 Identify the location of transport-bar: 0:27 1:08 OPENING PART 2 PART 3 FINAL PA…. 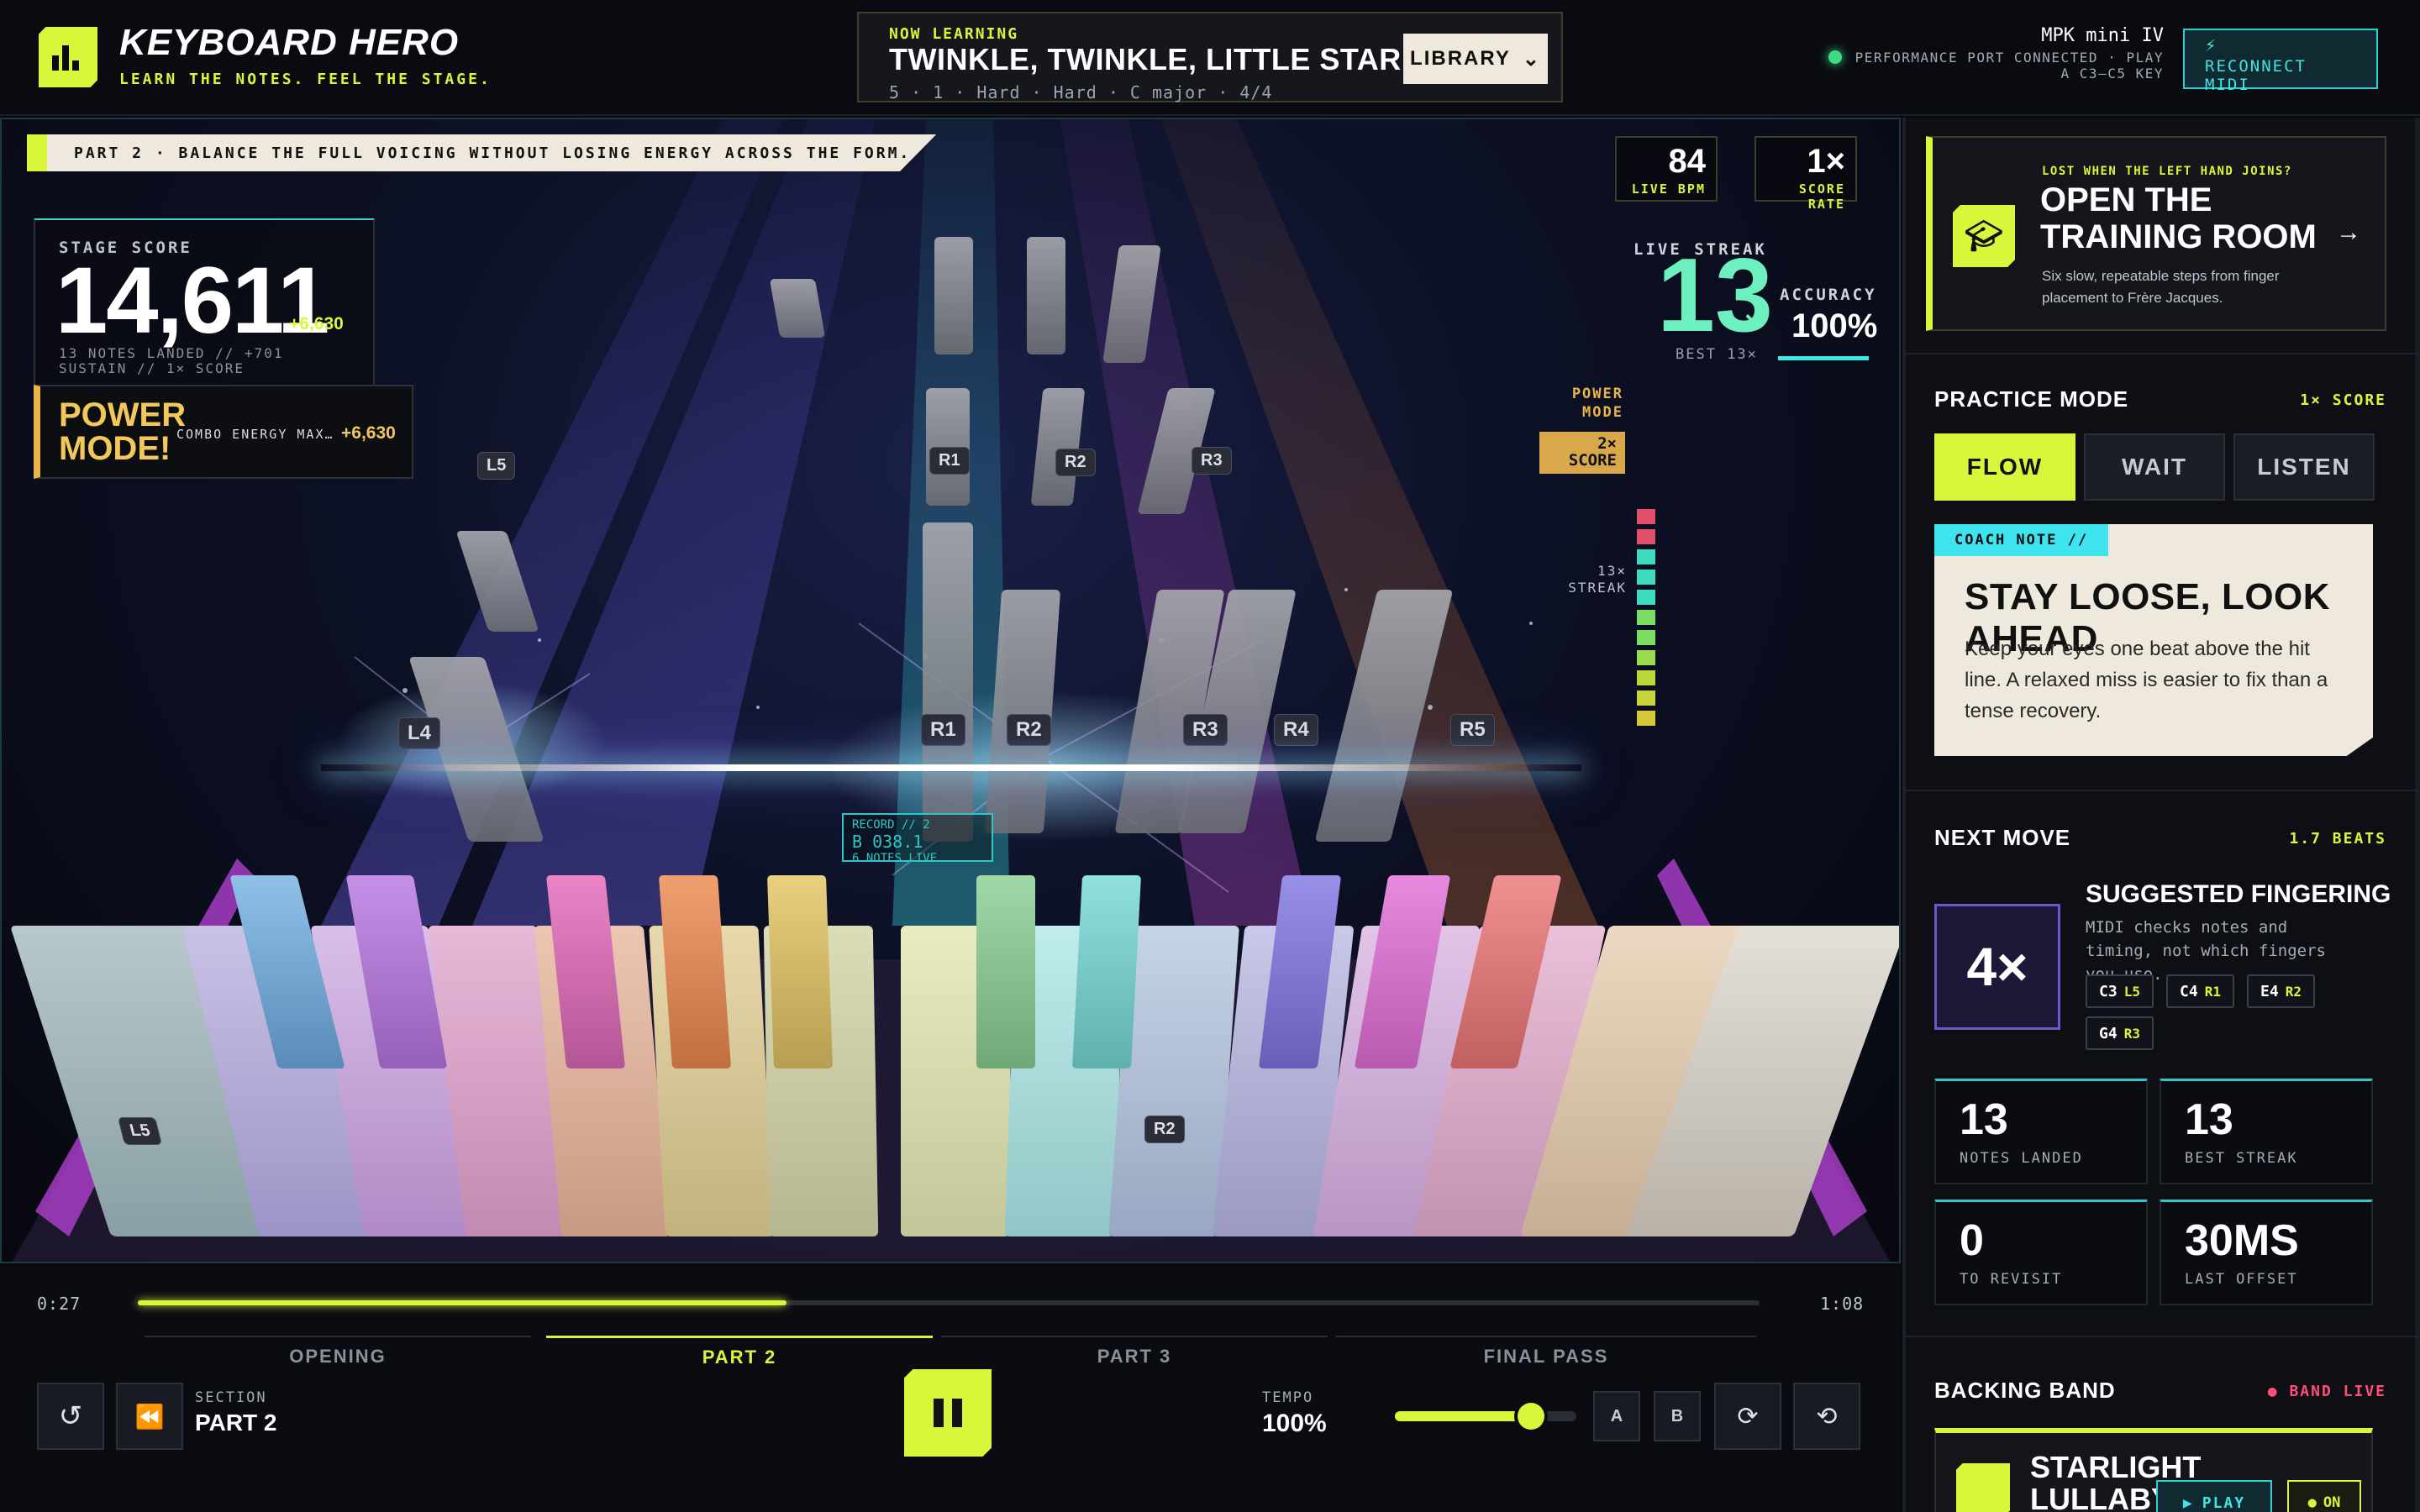
(951, 1388).